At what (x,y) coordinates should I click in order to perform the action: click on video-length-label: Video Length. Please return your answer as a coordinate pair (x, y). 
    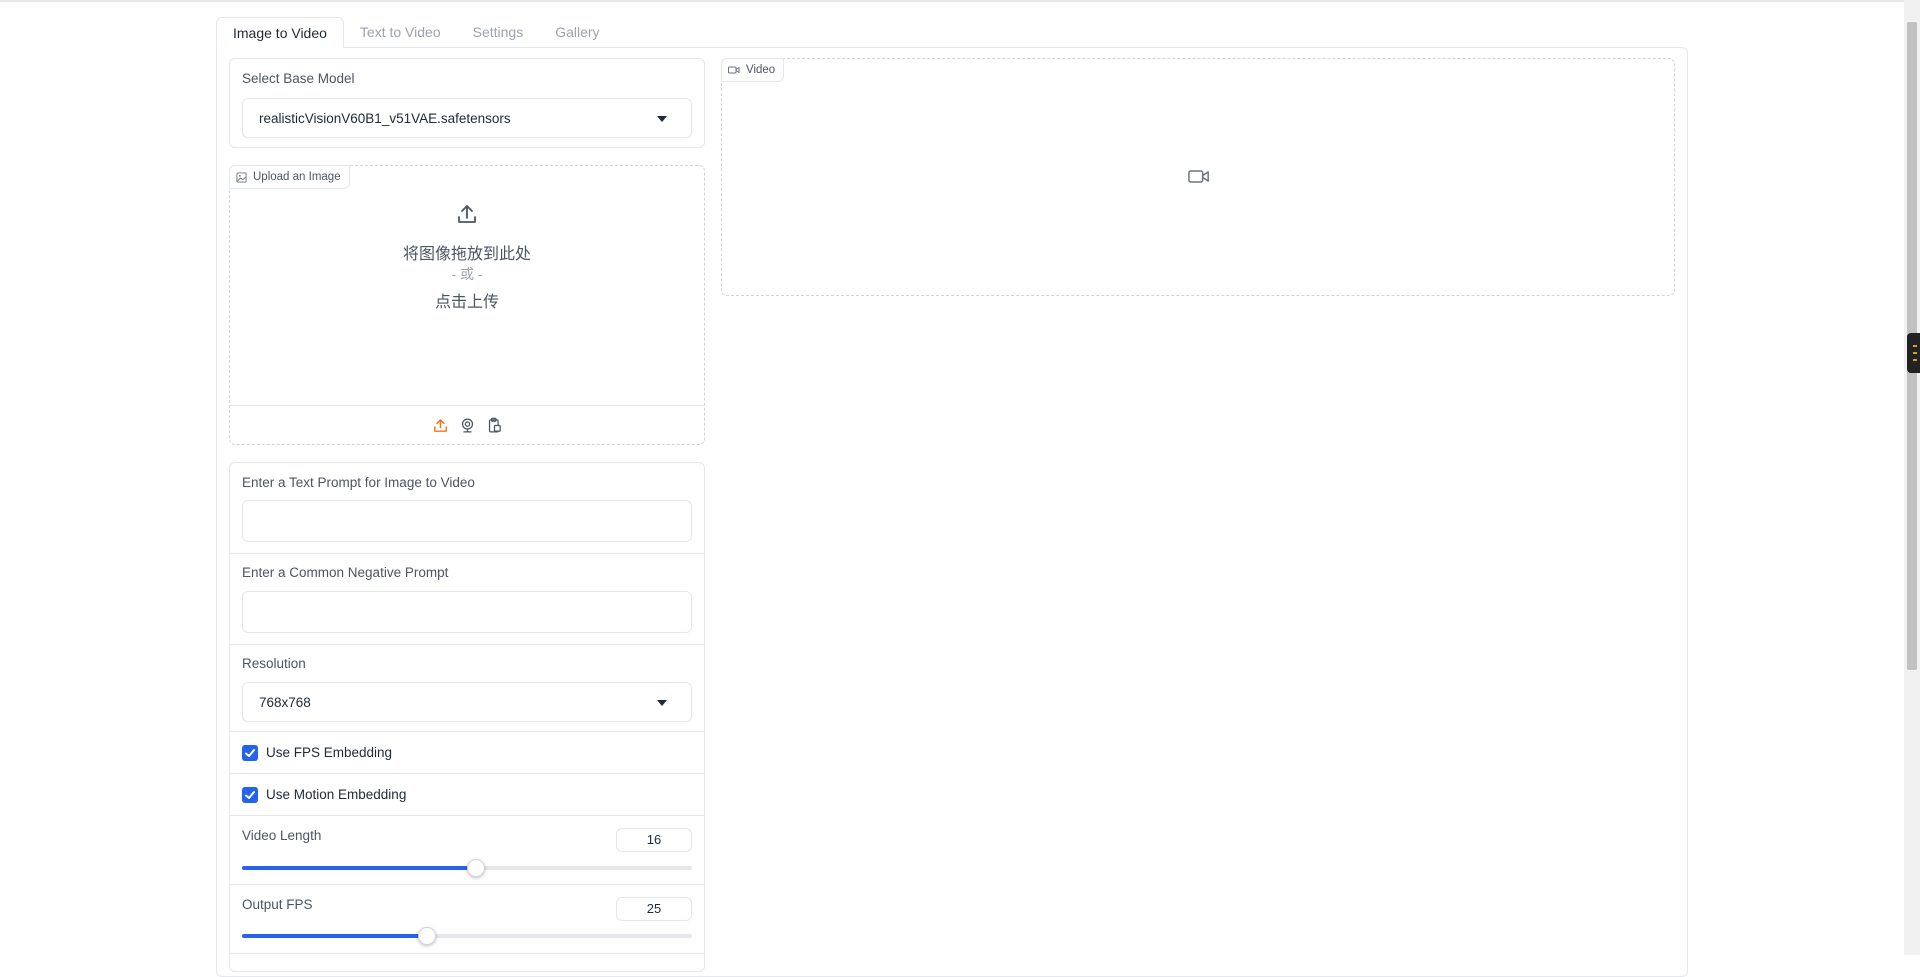
    Looking at the image, I should click on (282, 835).